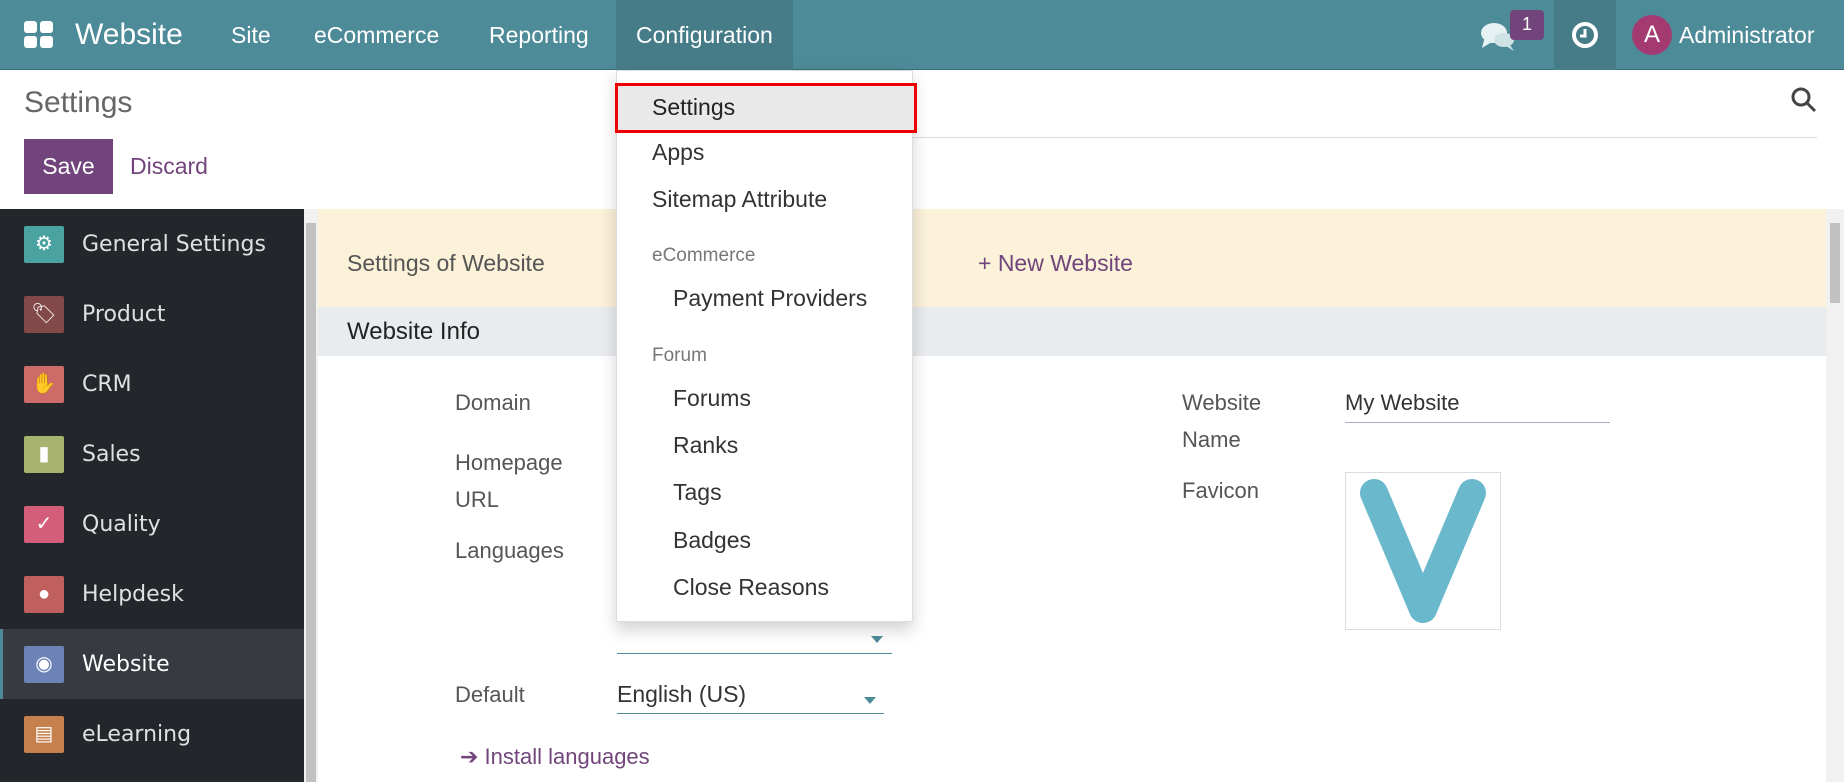 Image resolution: width=1844 pixels, height=782 pixels. What do you see at coordinates (124, 314) in the screenshot?
I see `sidebar-item-label: Product` at bounding box center [124, 314].